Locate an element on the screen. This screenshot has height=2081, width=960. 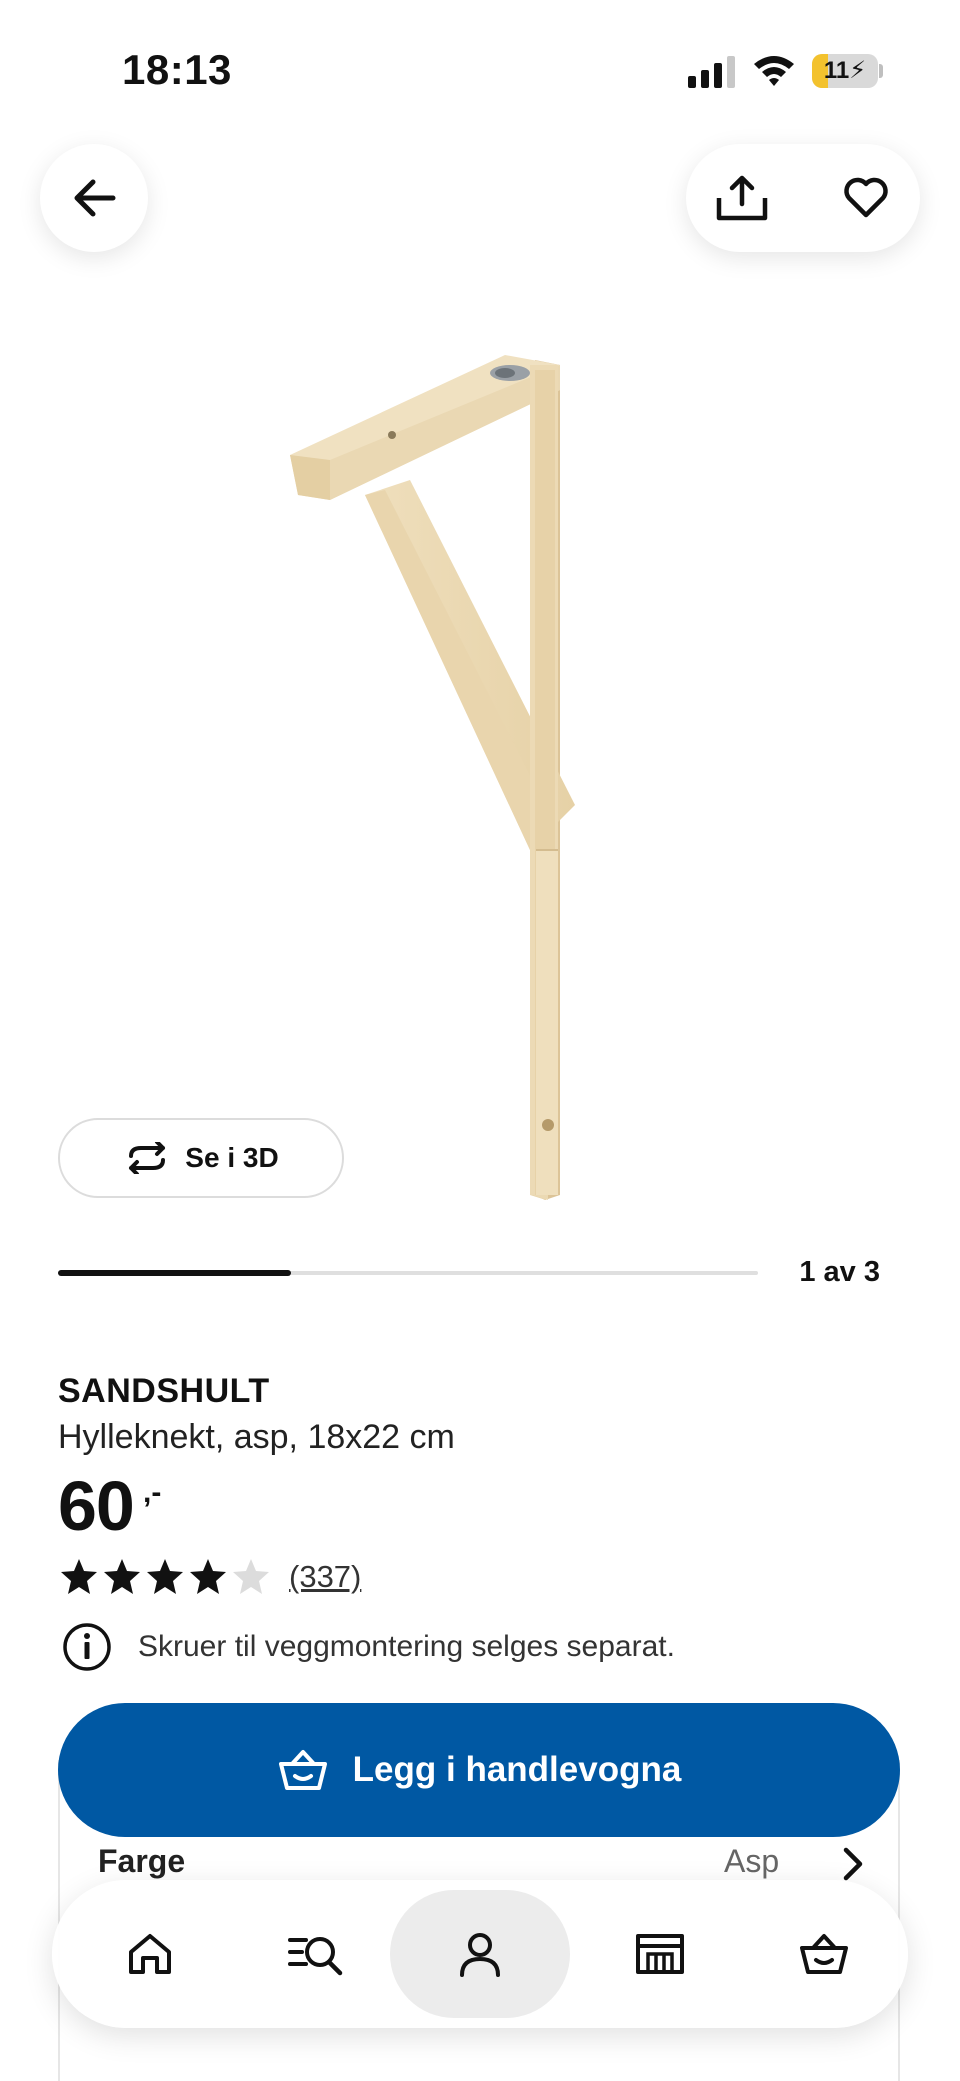
battery-level: 11⚡ is located at coordinates (845, 70).